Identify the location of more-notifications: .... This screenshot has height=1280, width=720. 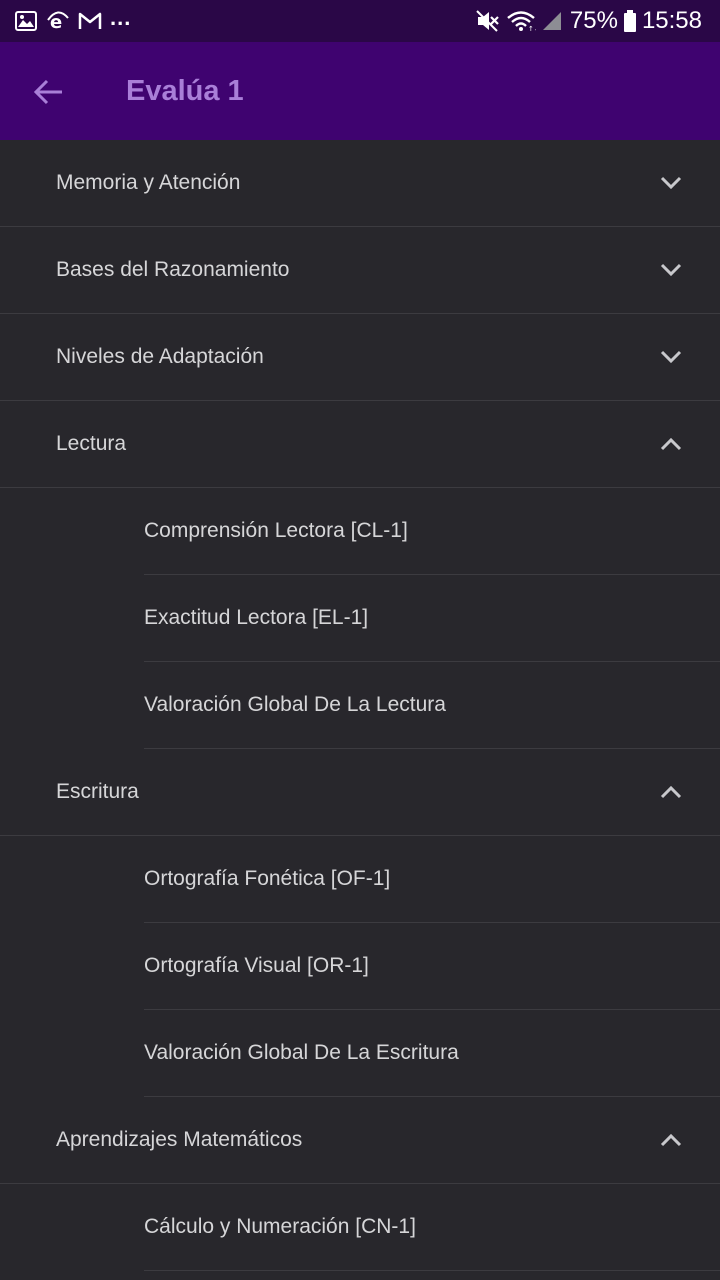
(121, 17).